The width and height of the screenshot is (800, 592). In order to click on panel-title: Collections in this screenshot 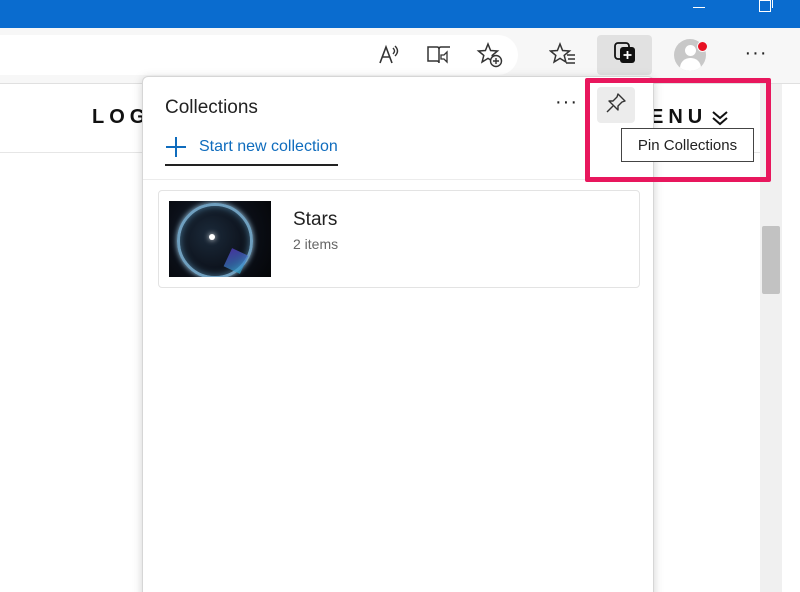, I will do `click(211, 107)`.